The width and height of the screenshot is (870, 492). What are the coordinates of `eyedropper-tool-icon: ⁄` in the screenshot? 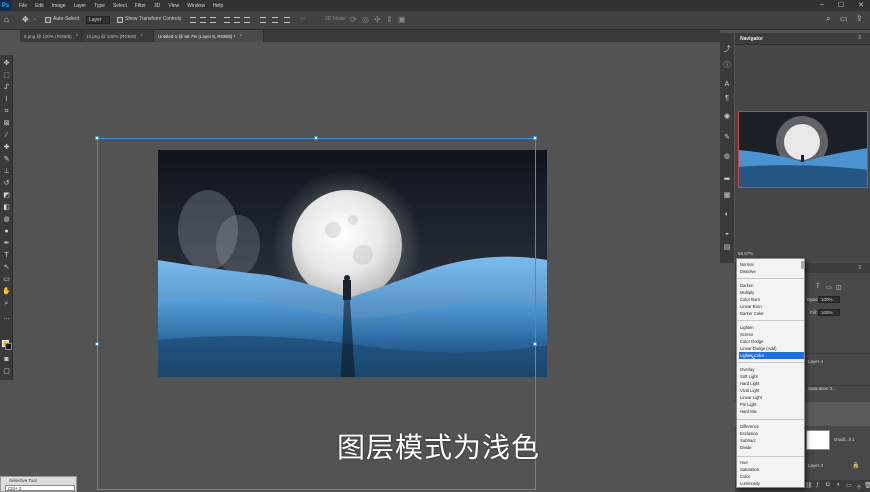 It's located at (6, 135).